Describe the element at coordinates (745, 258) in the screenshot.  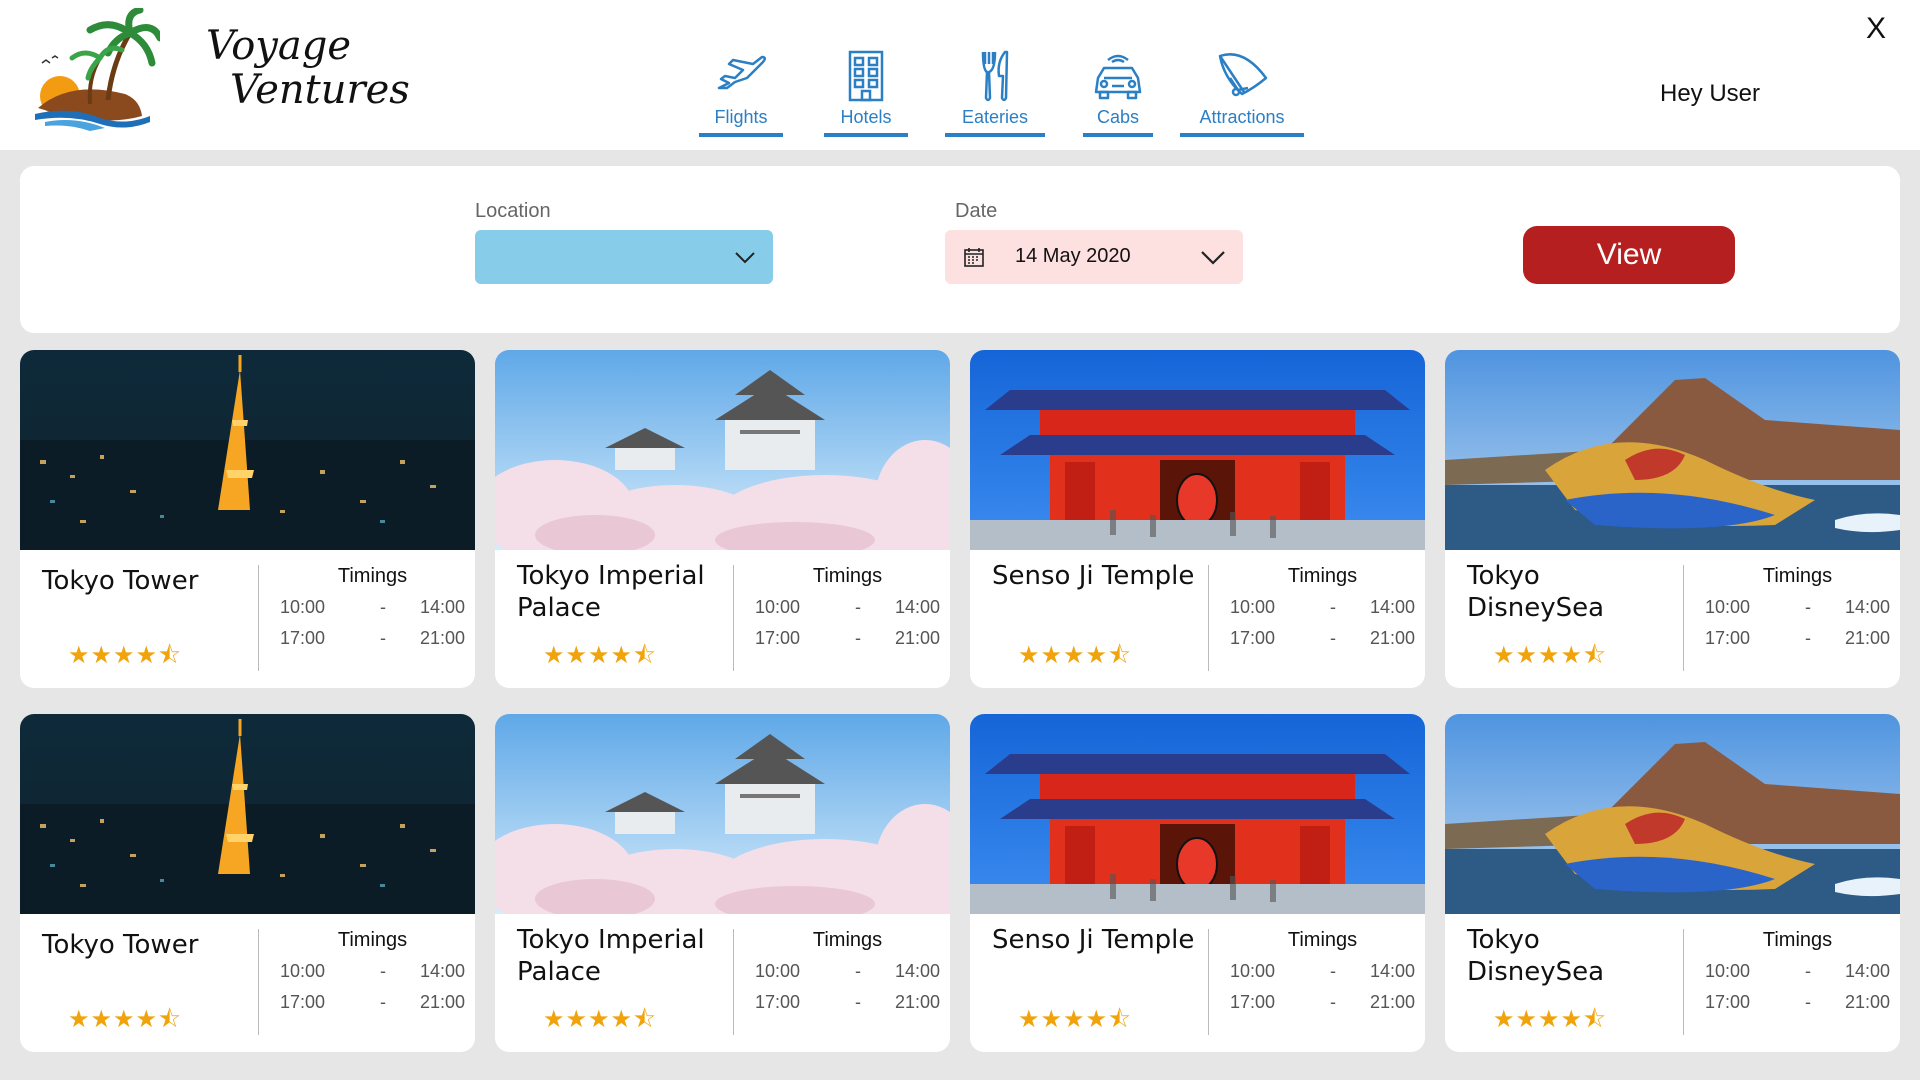
I see `chevron-down-icon` at that location.